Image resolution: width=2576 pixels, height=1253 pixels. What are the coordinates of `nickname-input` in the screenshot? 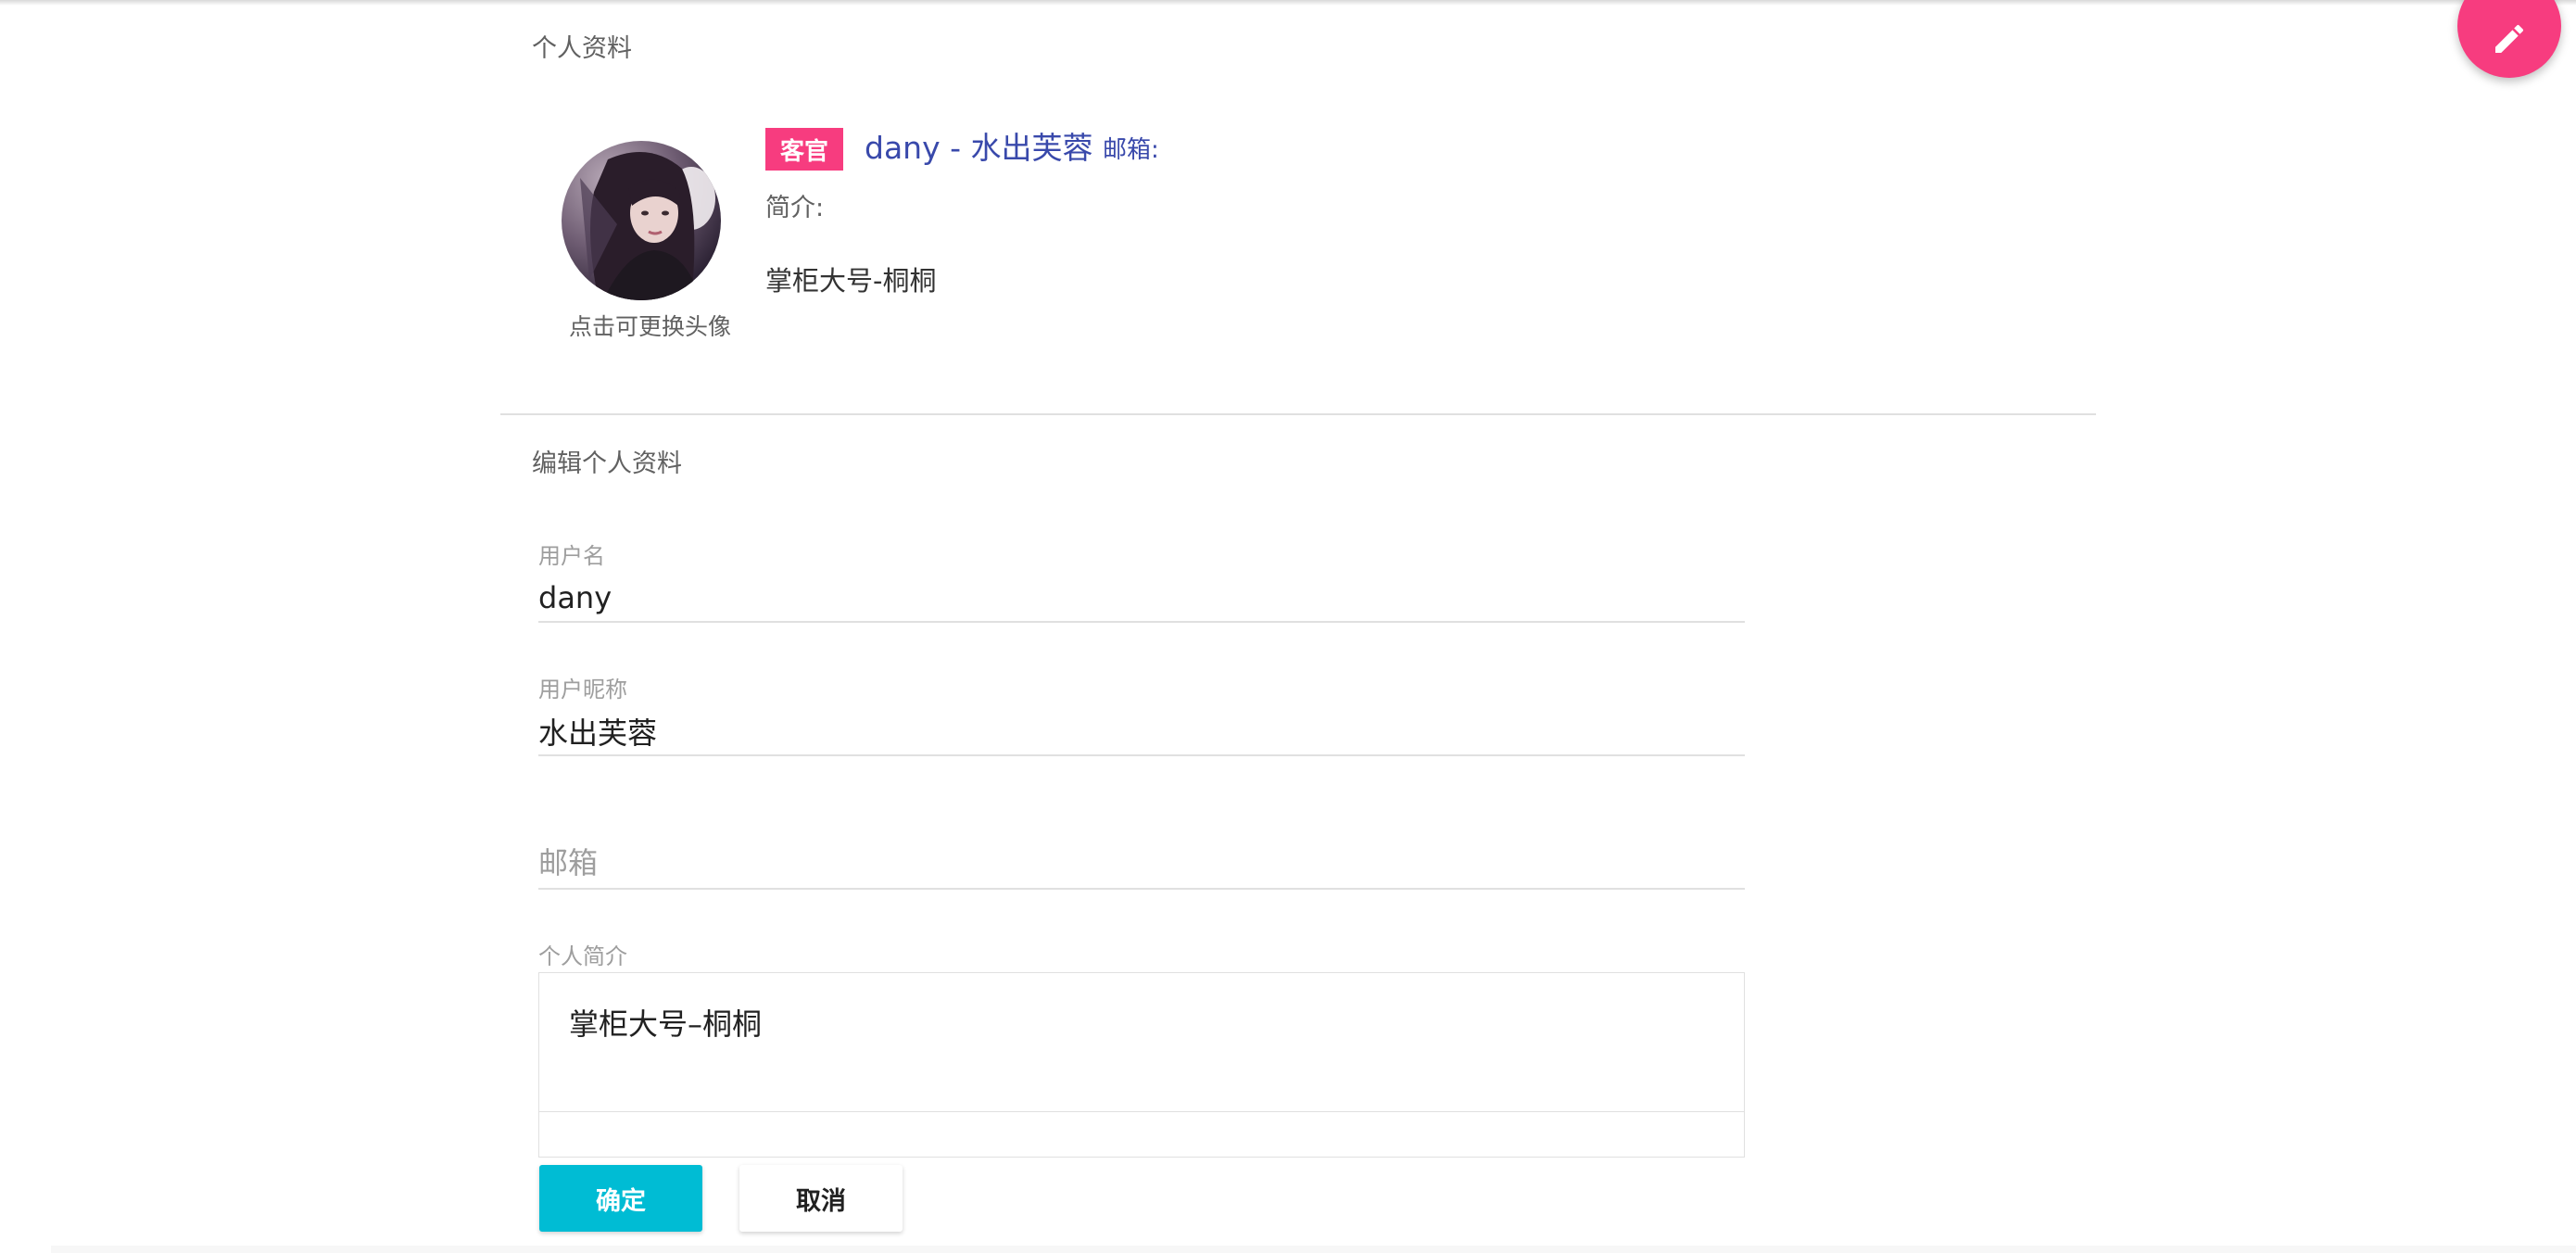 It's located at (1141, 732).